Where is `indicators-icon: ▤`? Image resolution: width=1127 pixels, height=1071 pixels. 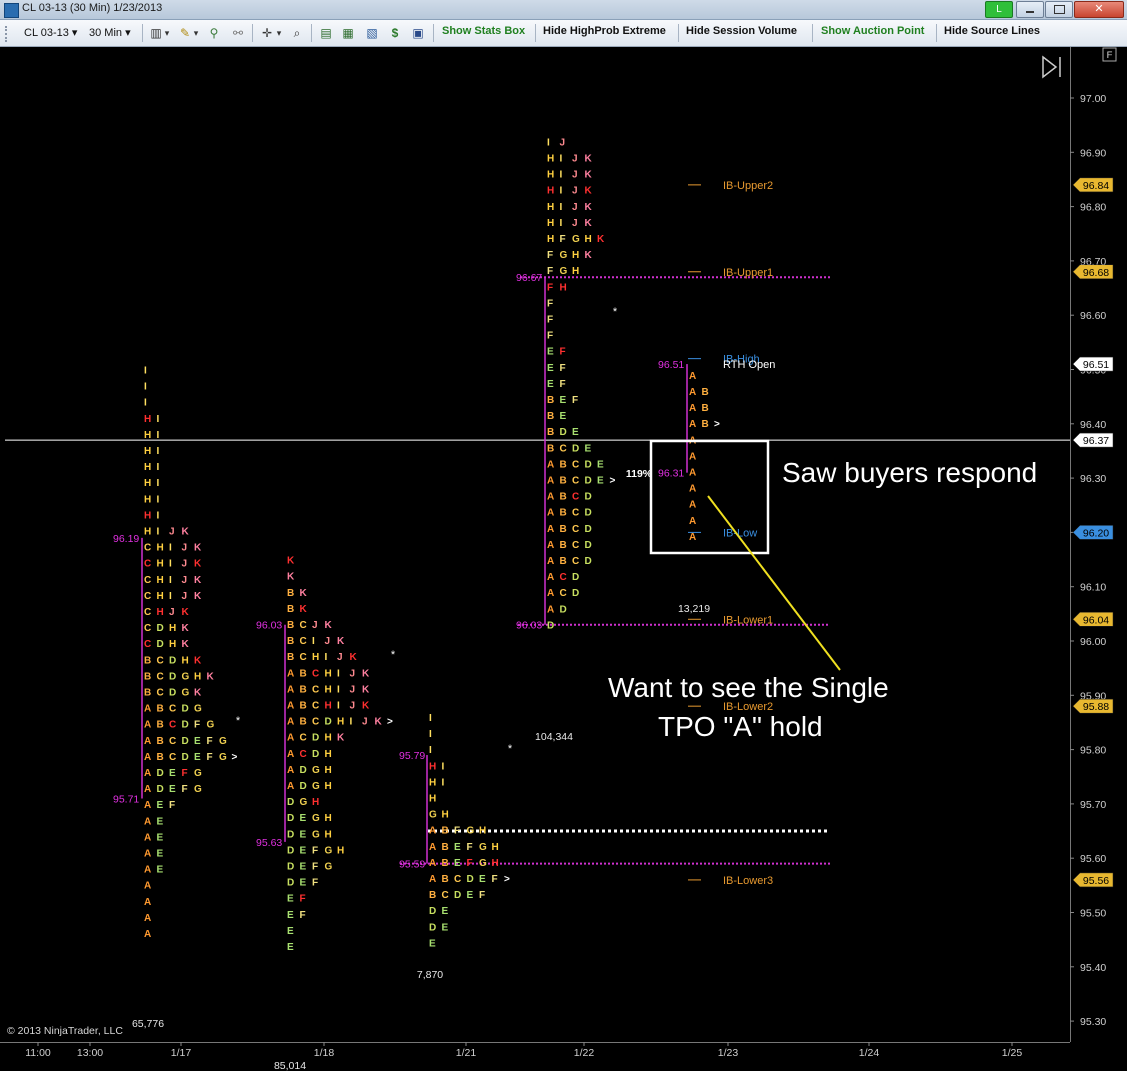 indicators-icon: ▤ is located at coordinates (326, 33).